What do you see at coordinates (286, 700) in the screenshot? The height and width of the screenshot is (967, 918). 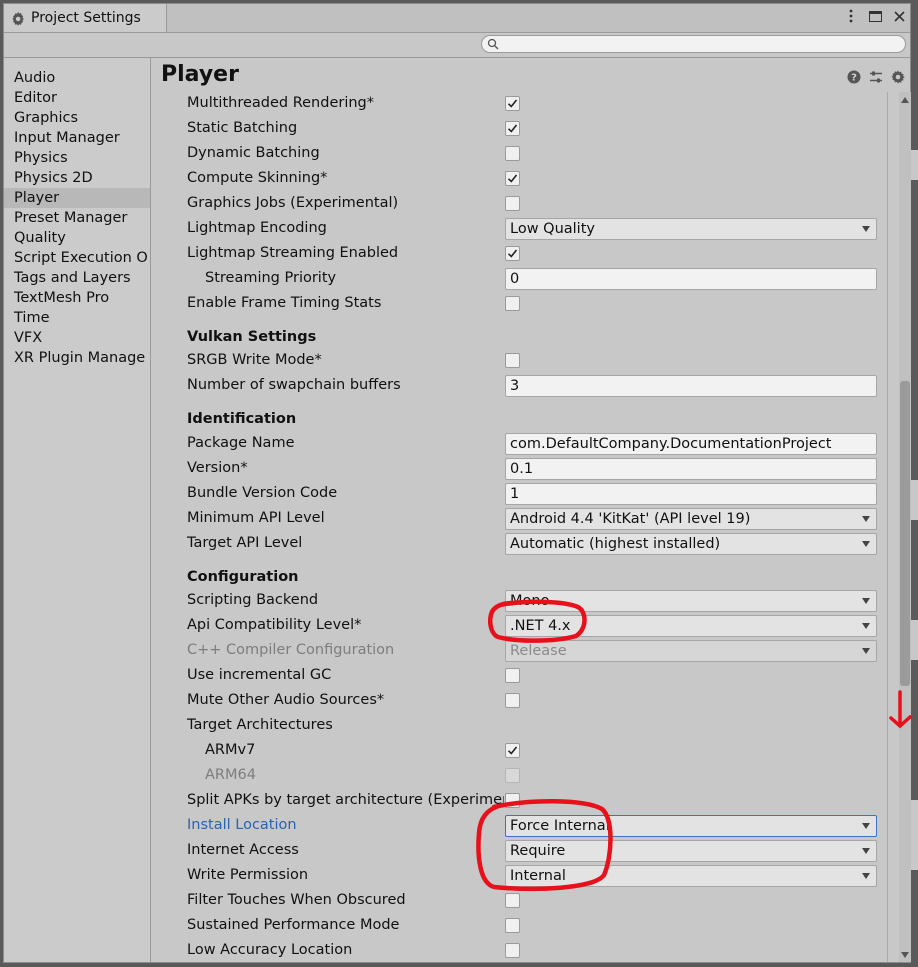 I see `setting-label-mute-audio: Mute Other Audio Sources*` at bounding box center [286, 700].